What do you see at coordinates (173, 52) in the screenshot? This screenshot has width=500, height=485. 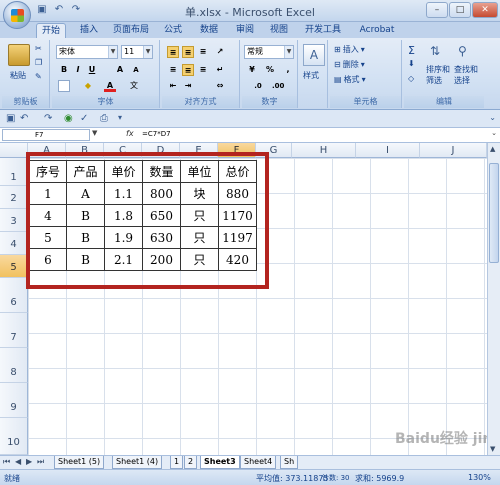 I see `align-top-icon: ≡` at bounding box center [173, 52].